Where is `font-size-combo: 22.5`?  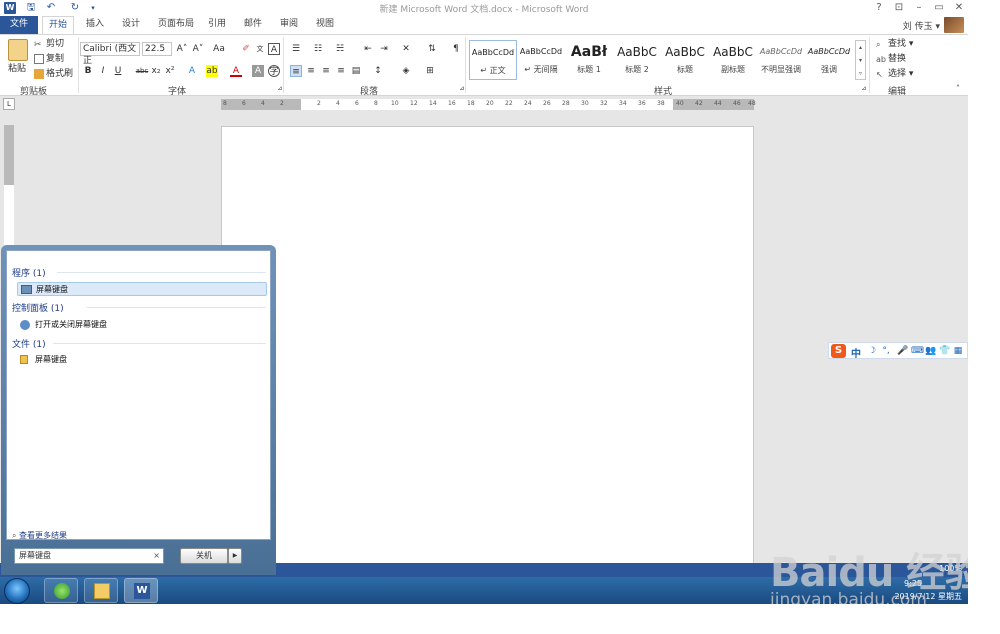 font-size-combo: 22.5 is located at coordinates (157, 49).